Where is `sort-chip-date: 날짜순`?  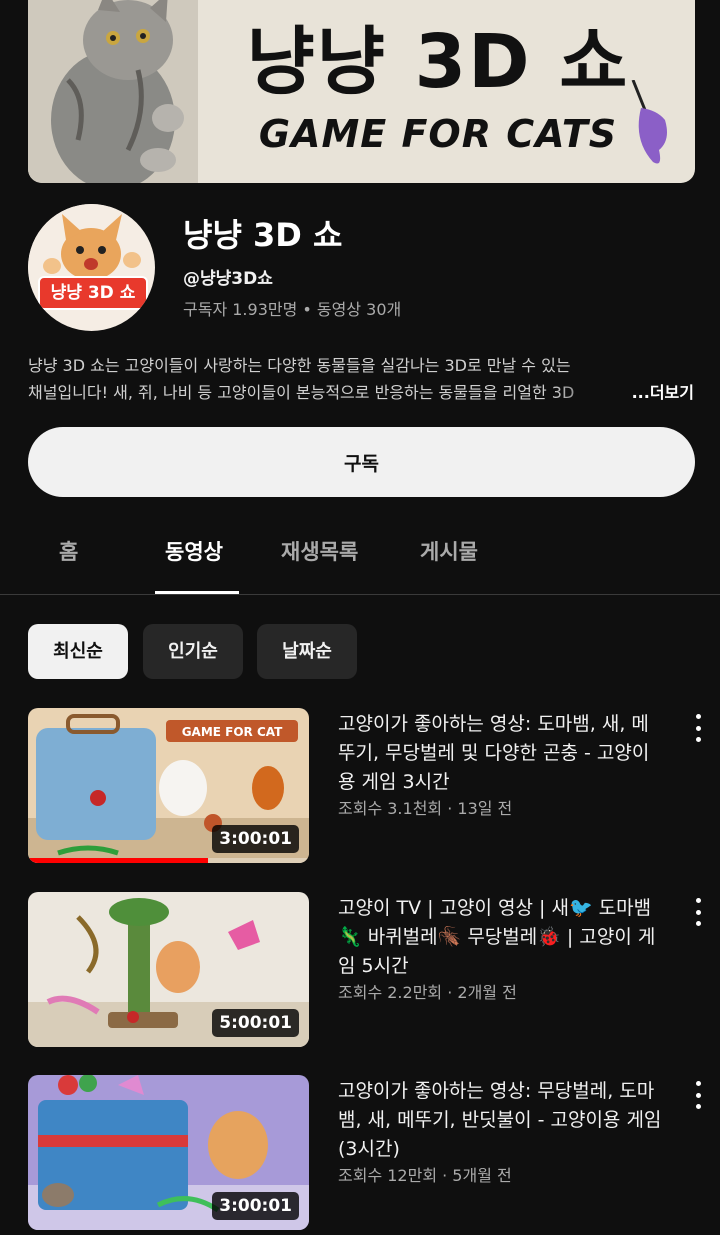
sort-chip-date: 날짜순 is located at coordinates (307, 651).